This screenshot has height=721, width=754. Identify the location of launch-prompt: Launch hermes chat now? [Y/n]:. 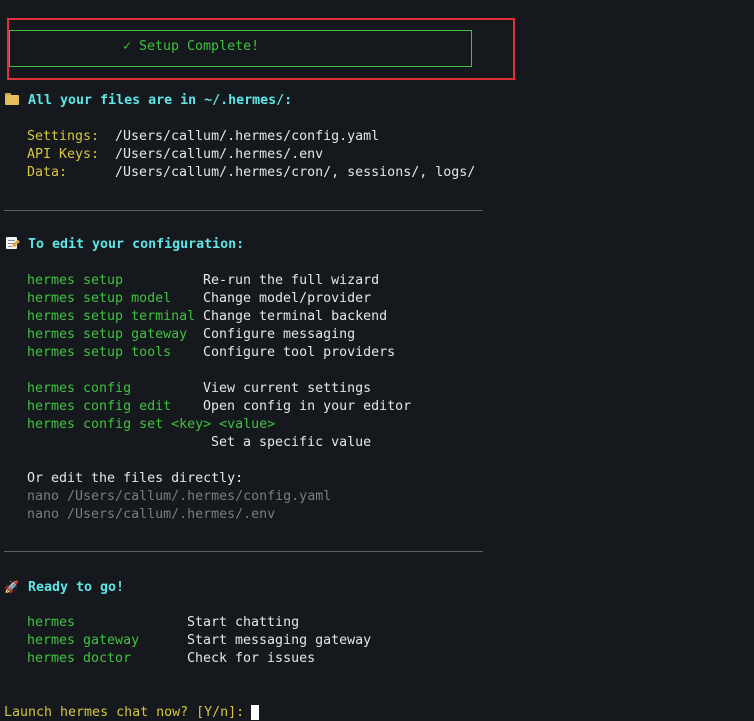
(128, 712).